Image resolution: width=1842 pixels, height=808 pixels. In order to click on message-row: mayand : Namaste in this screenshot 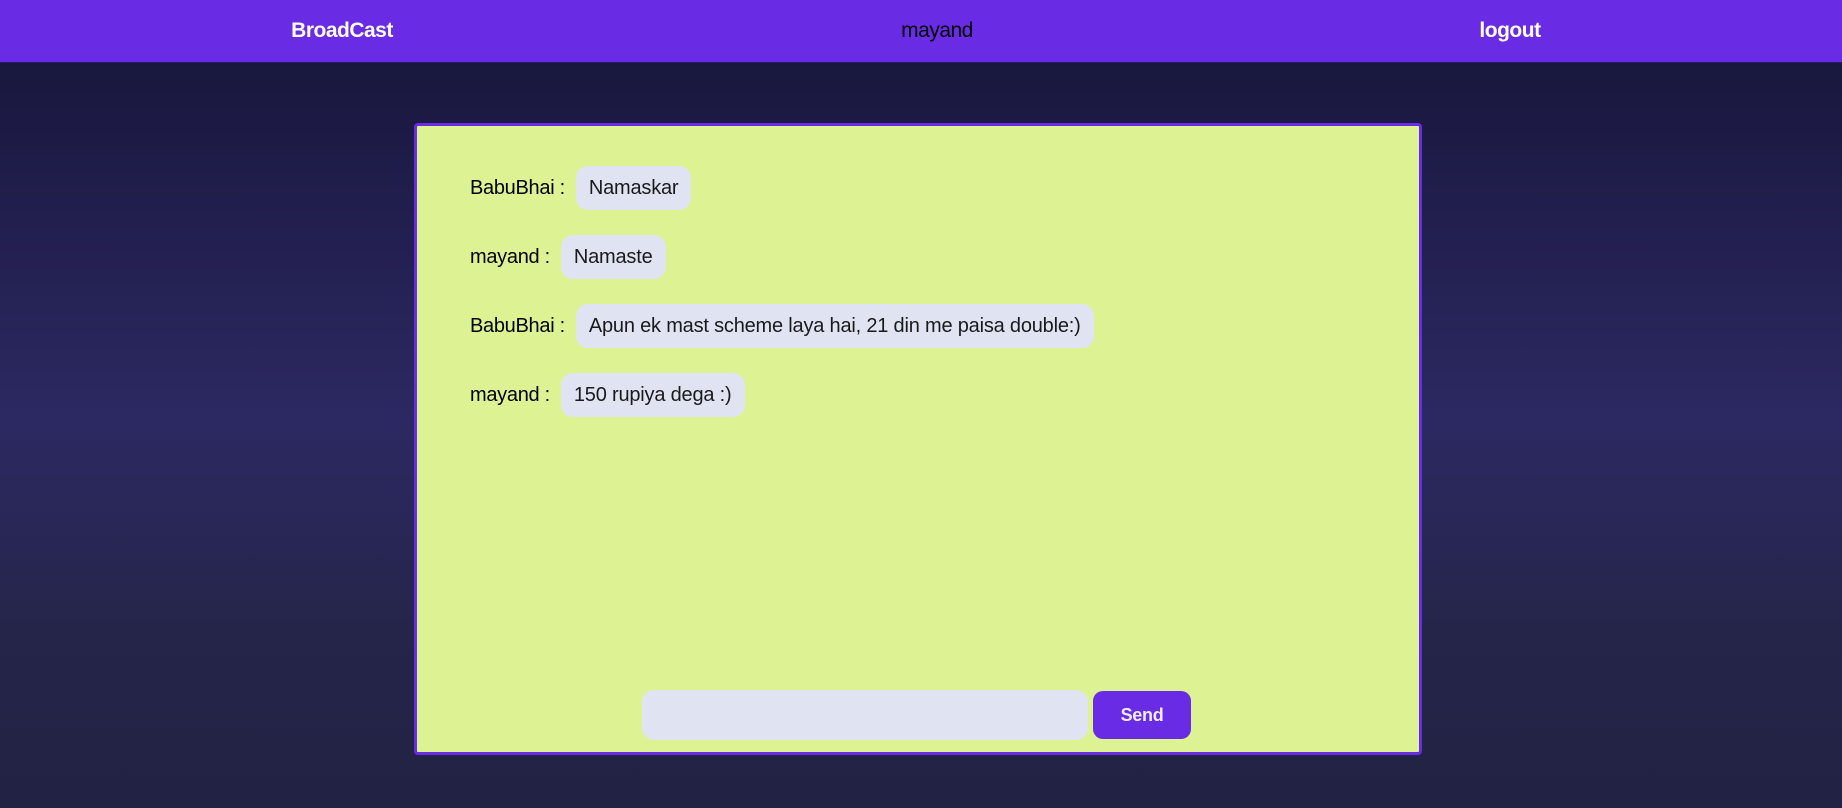, I will do `click(924, 257)`.